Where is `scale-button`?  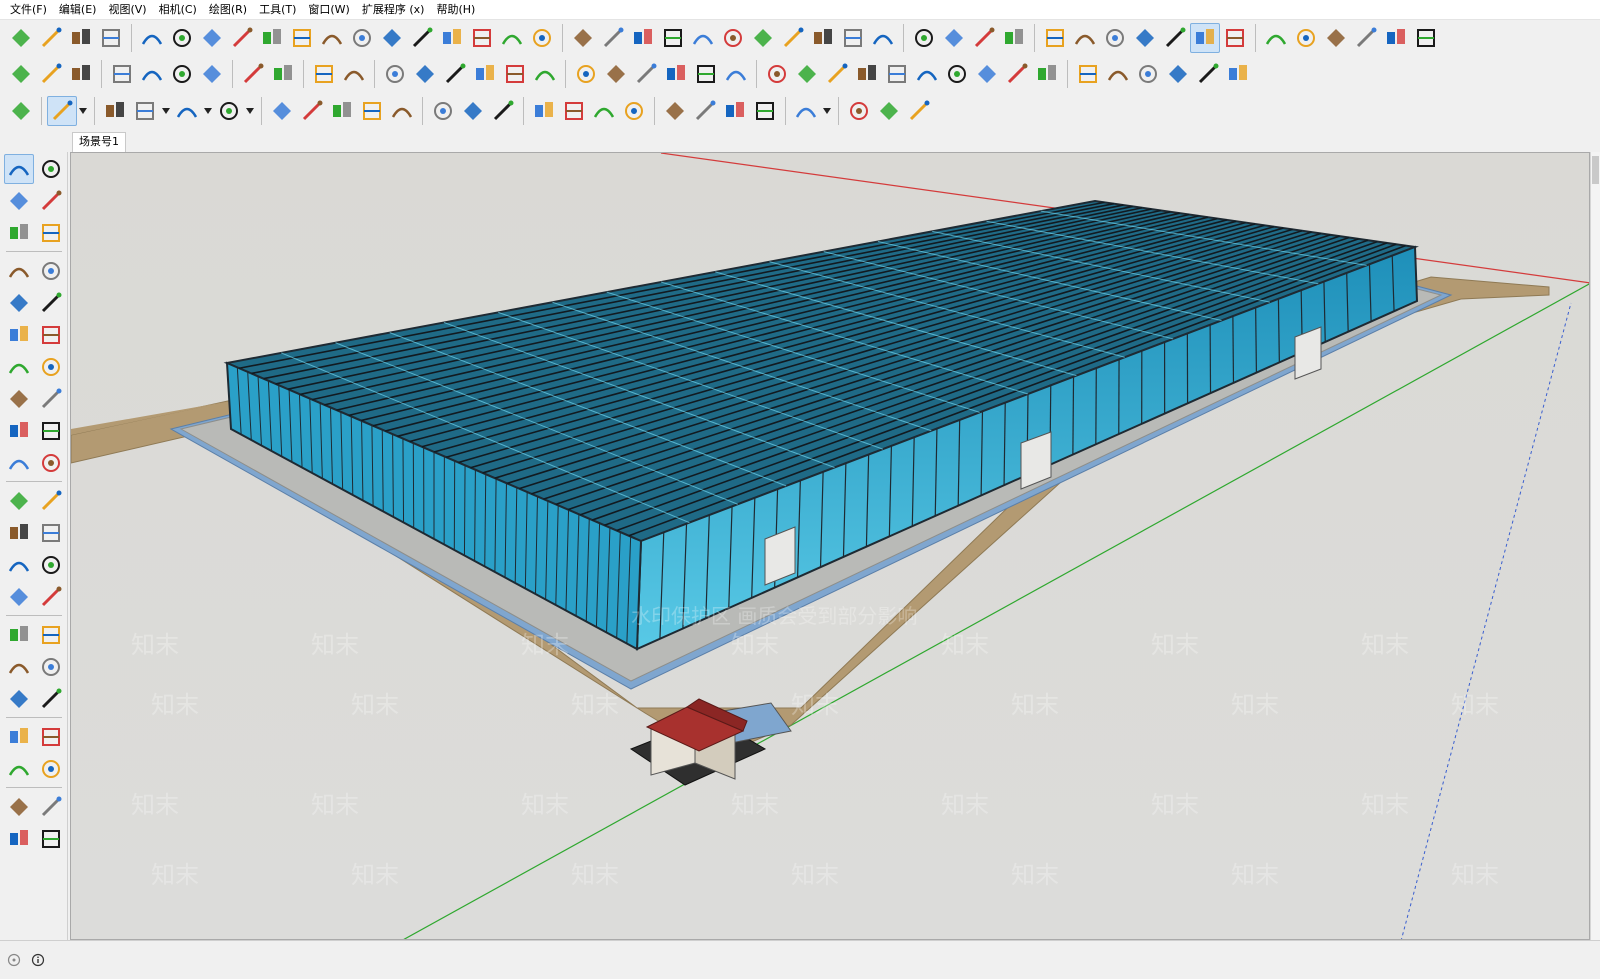
scale-button is located at coordinates (1208, 74).